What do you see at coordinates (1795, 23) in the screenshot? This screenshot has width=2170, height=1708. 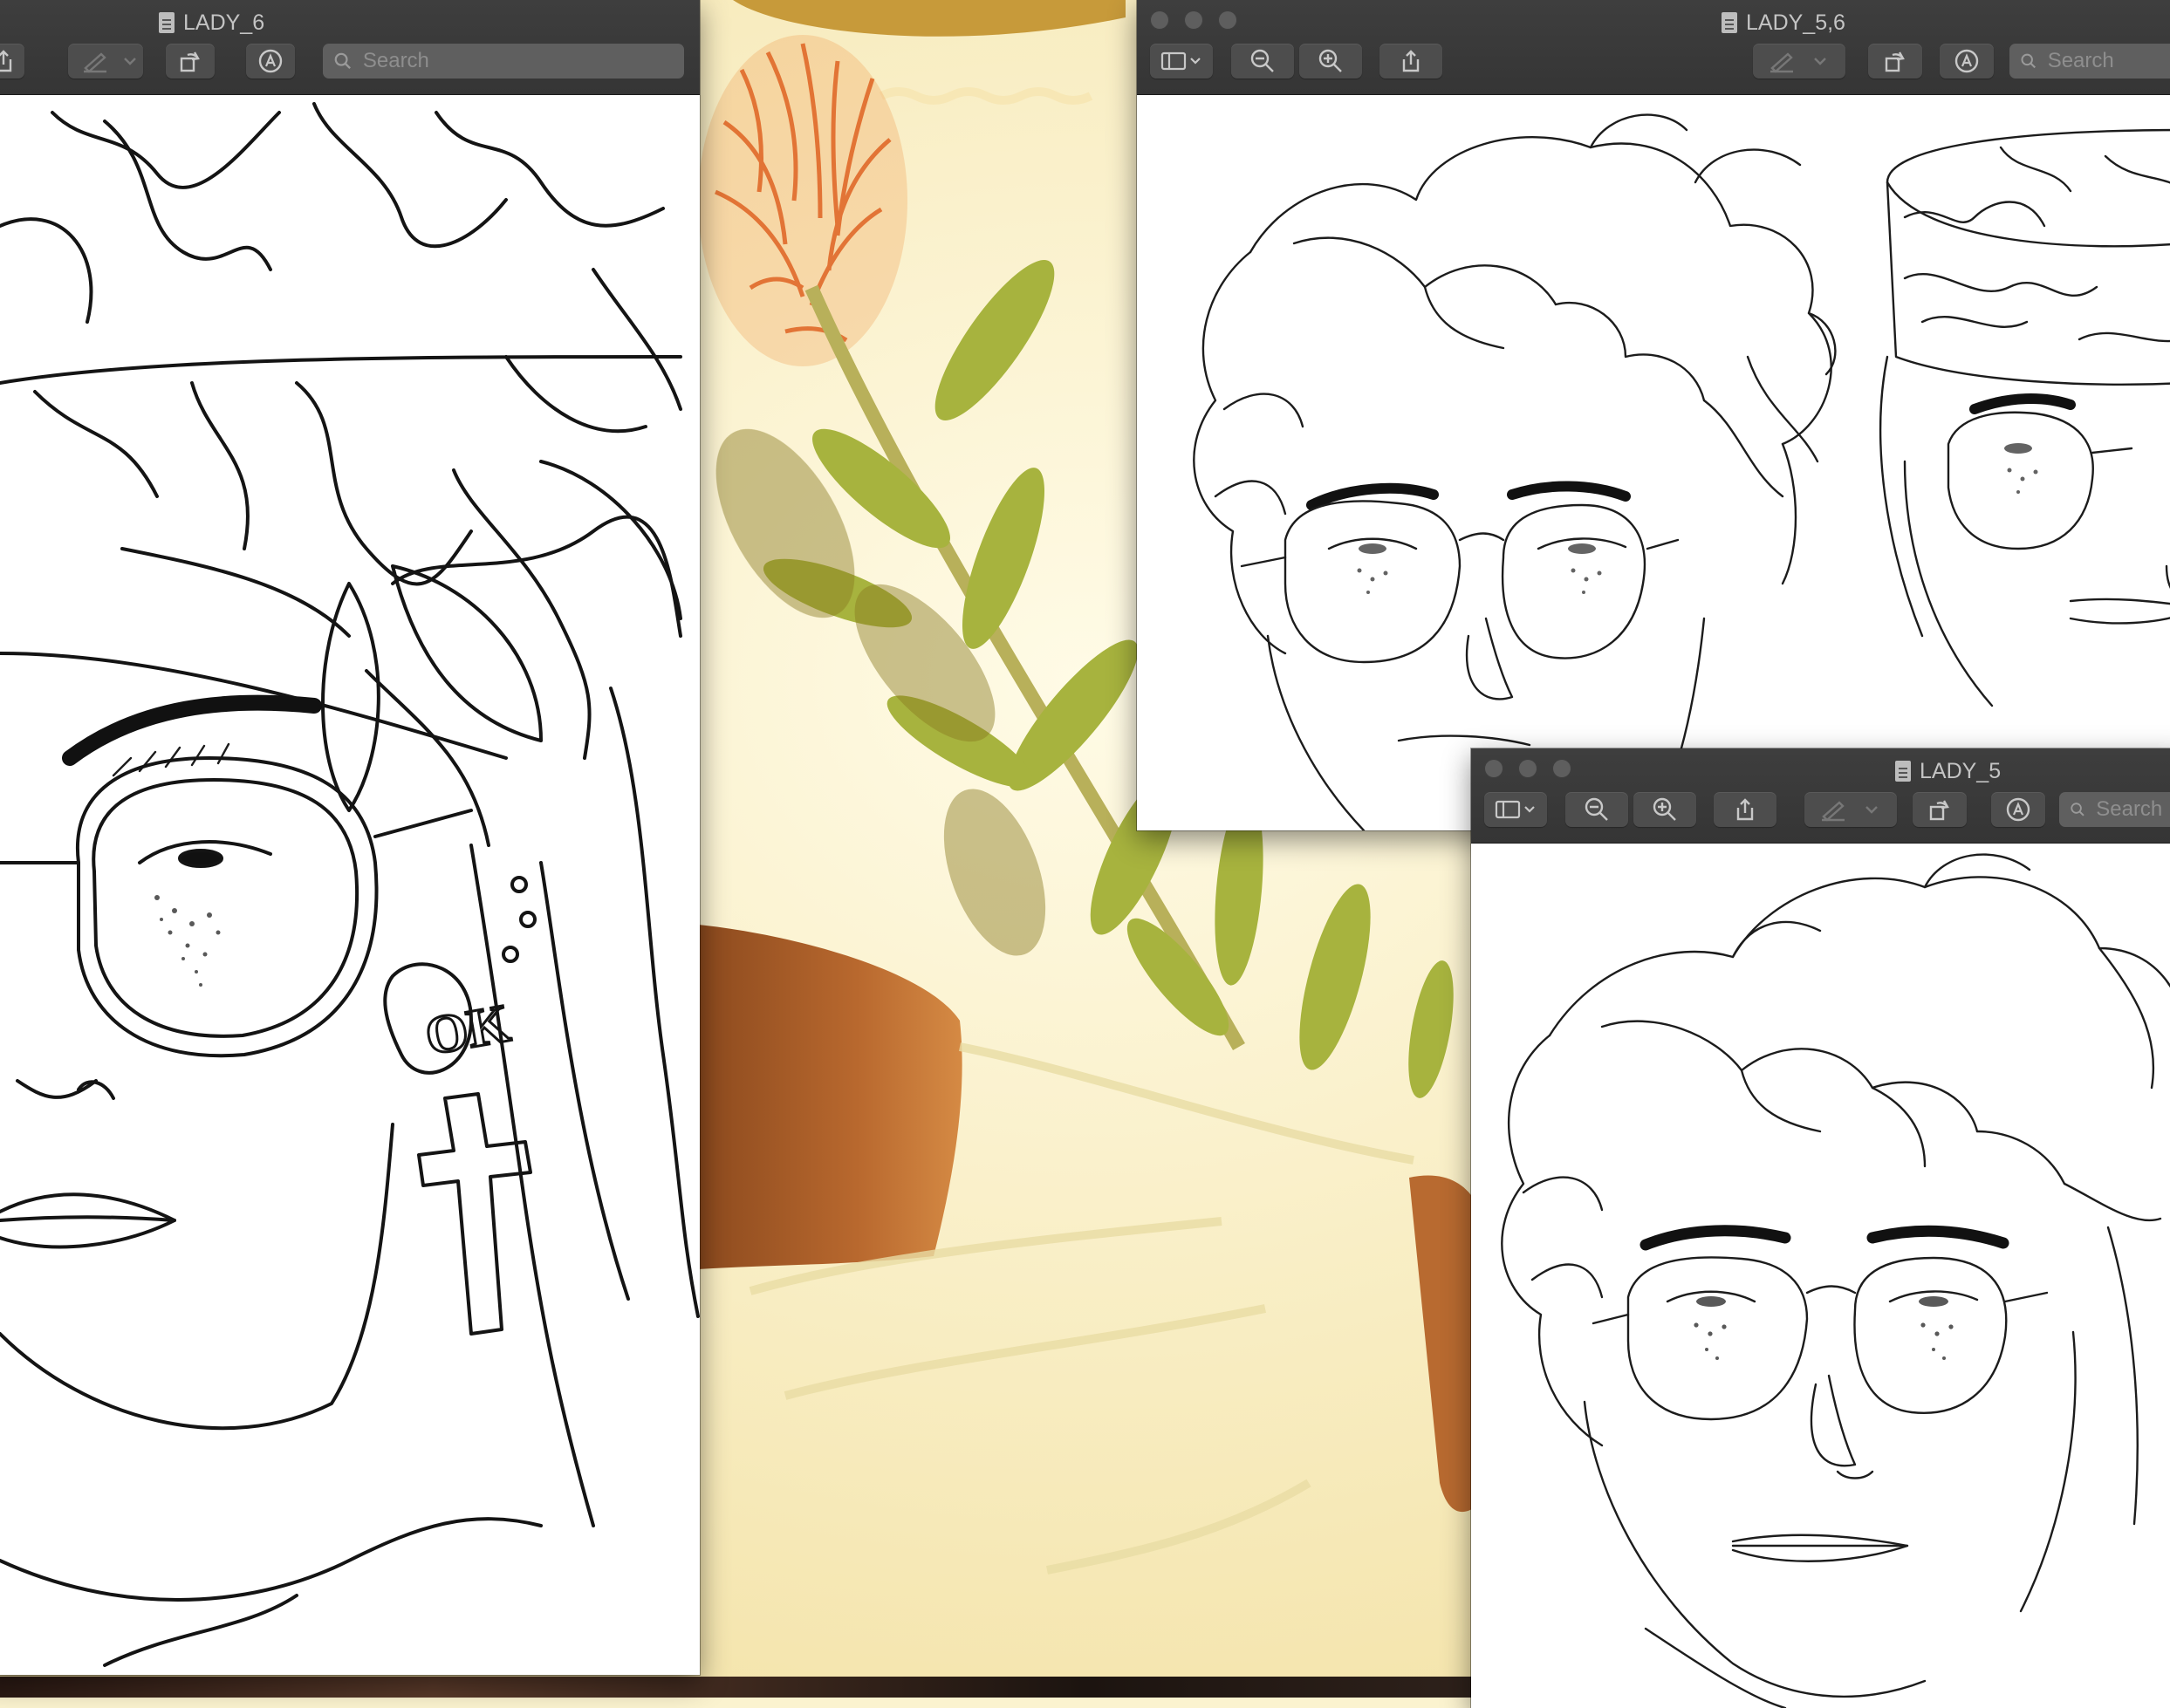 I see `window-title-text: LADY_5,6` at bounding box center [1795, 23].